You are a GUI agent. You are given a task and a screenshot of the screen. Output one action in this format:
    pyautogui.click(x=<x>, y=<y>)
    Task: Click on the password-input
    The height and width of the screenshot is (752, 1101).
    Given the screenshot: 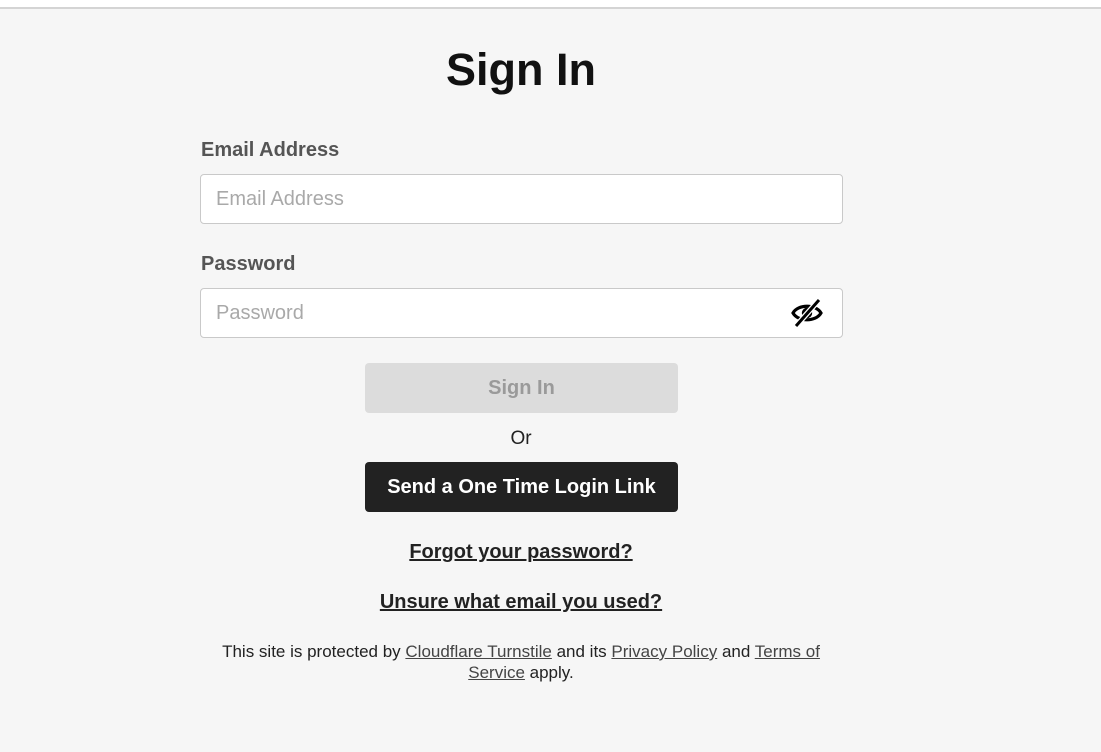 What is the action you would take?
    pyautogui.click(x=521, y=313)
    